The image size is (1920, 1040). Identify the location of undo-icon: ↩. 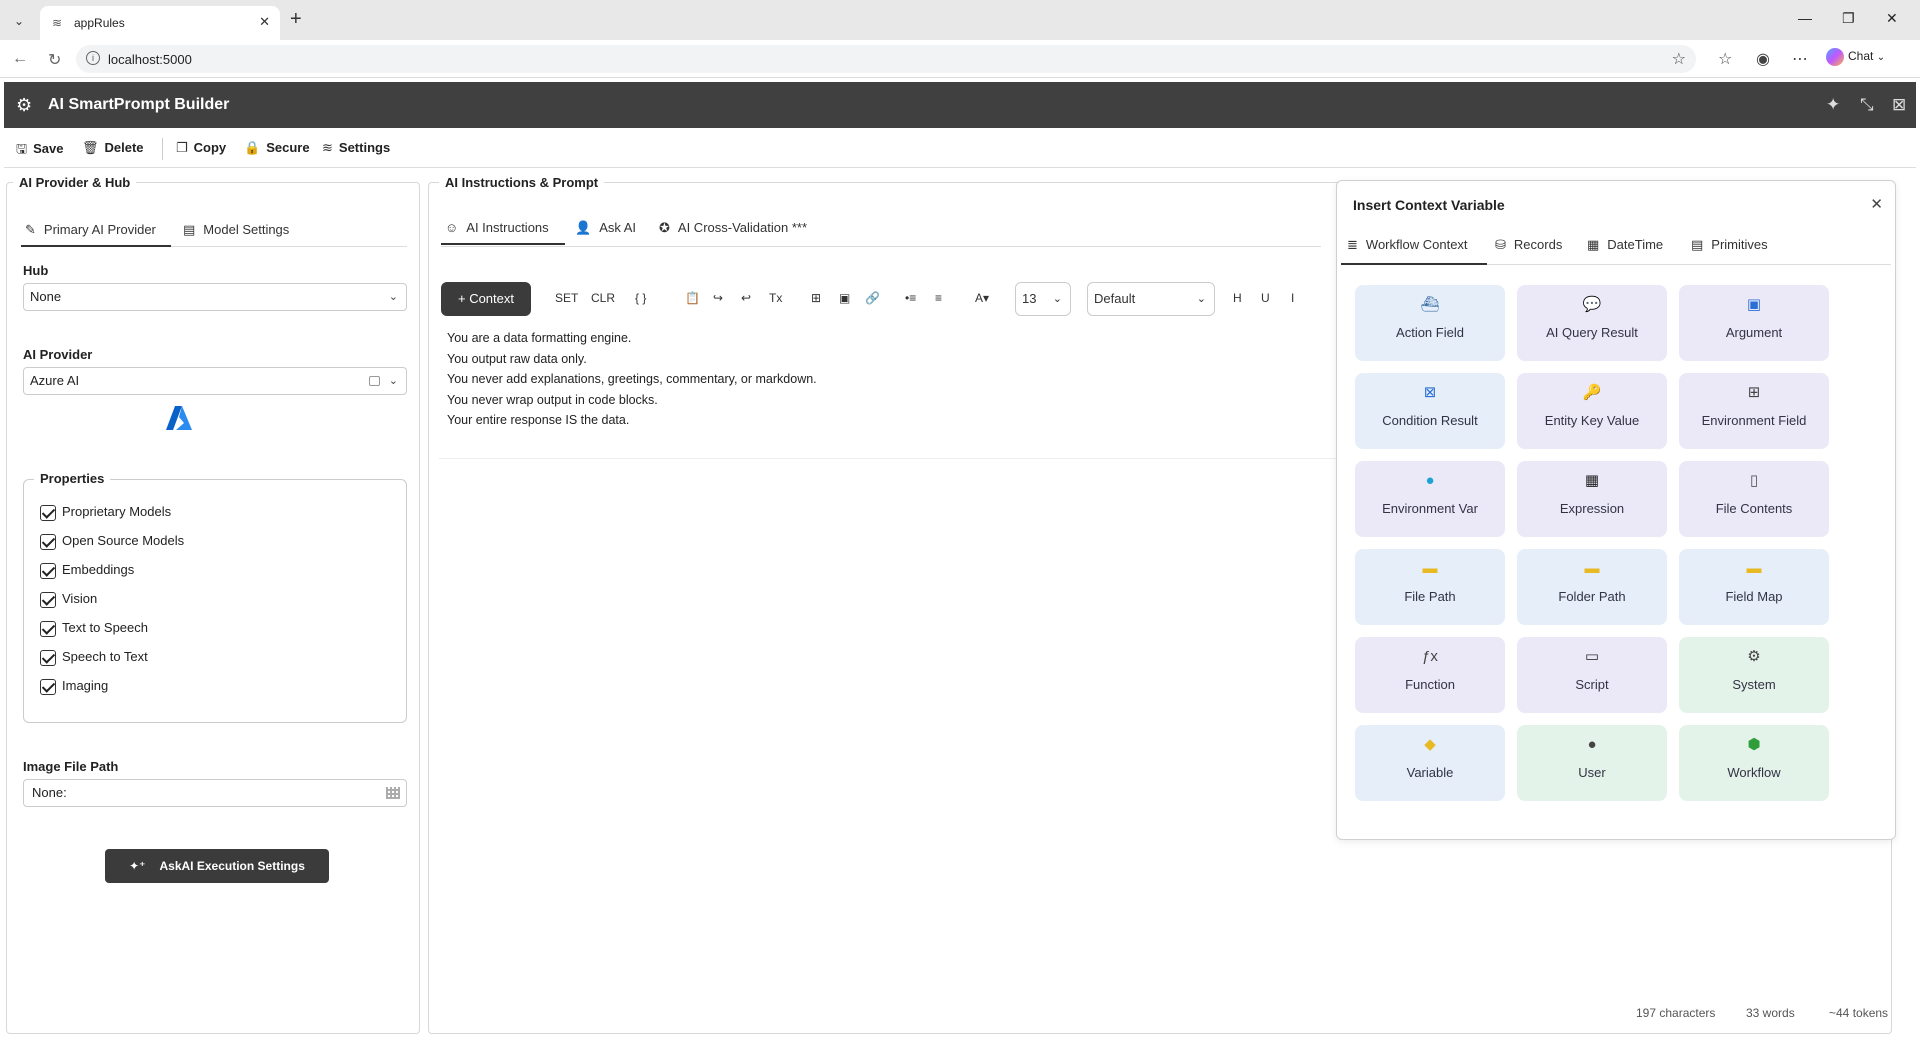
(746, 298).